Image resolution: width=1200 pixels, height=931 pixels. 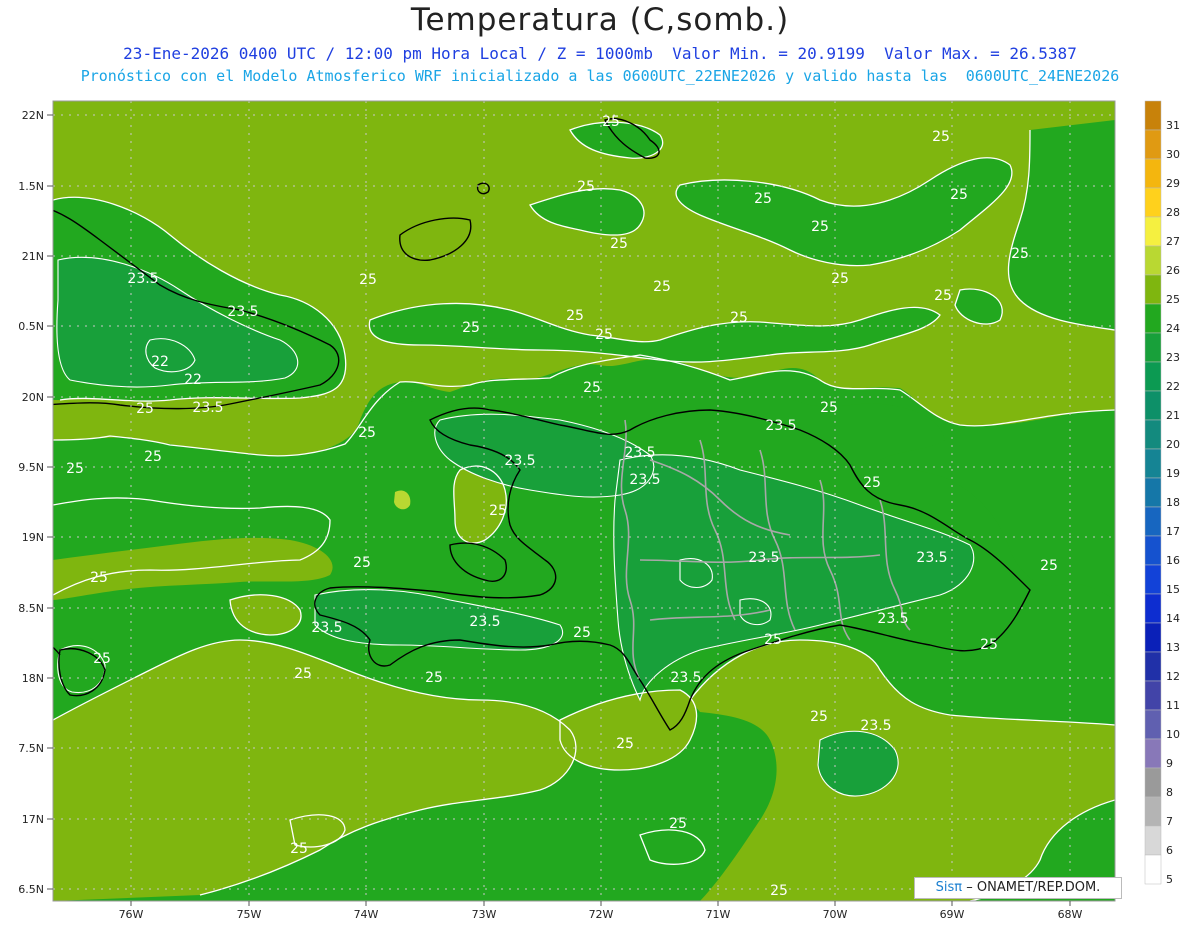 I want to click on colorbar-label: 31, so click(x=1173, y=125).